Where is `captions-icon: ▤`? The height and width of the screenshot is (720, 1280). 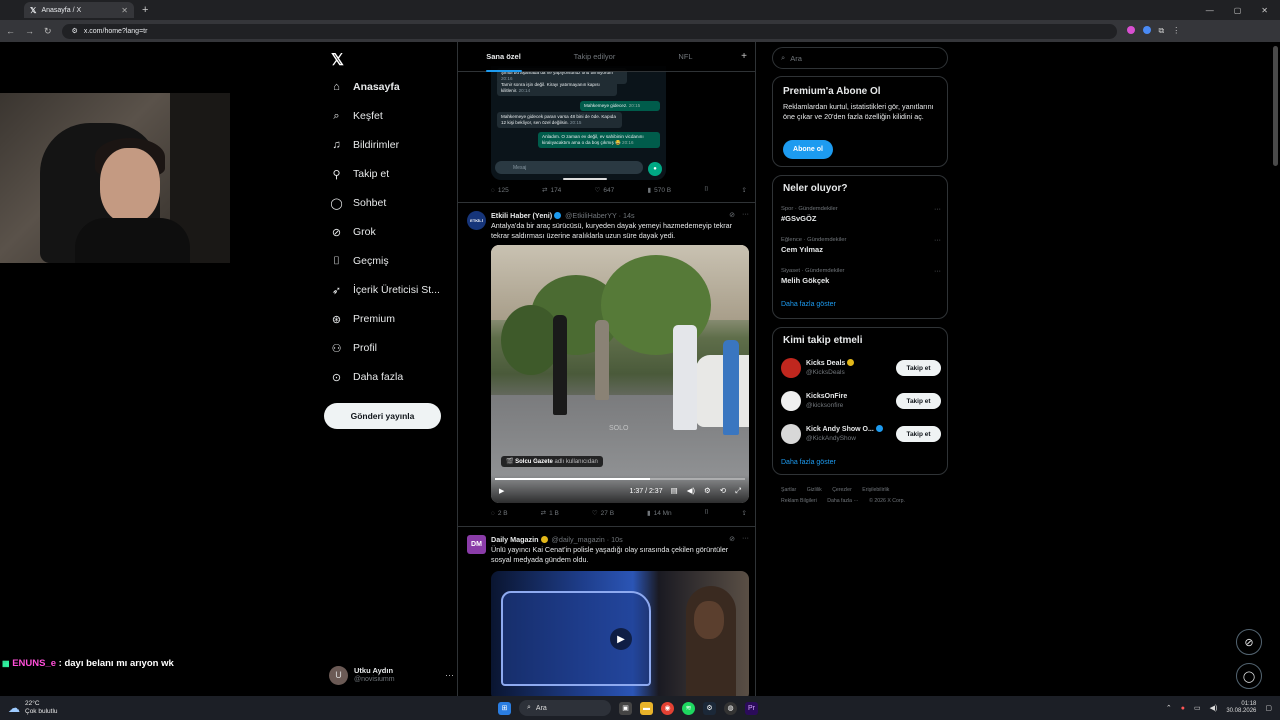
captions-icon: ▤ is located at coordinates (674, 491).